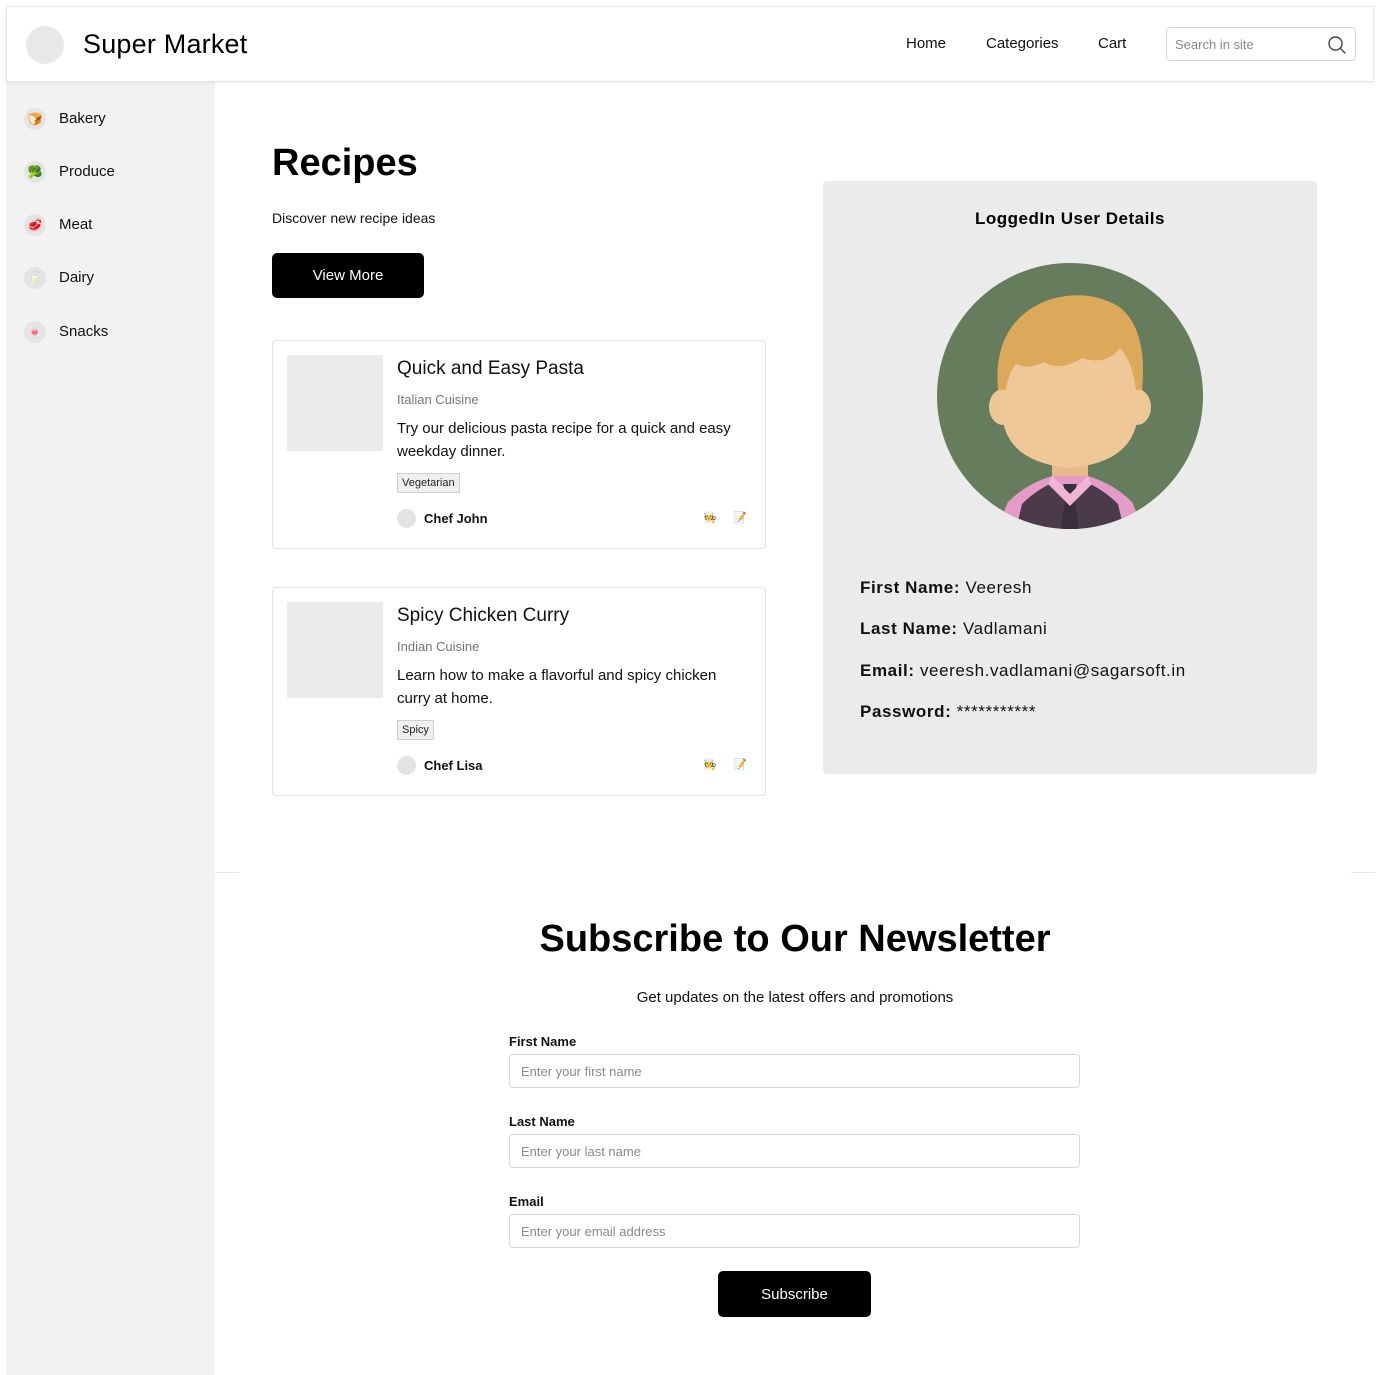 The height and width of the screenshot is (1375, 1380). Describe the element at coordinates (996, 711) in the screenshot. I see `password-value: ***********` at that location.